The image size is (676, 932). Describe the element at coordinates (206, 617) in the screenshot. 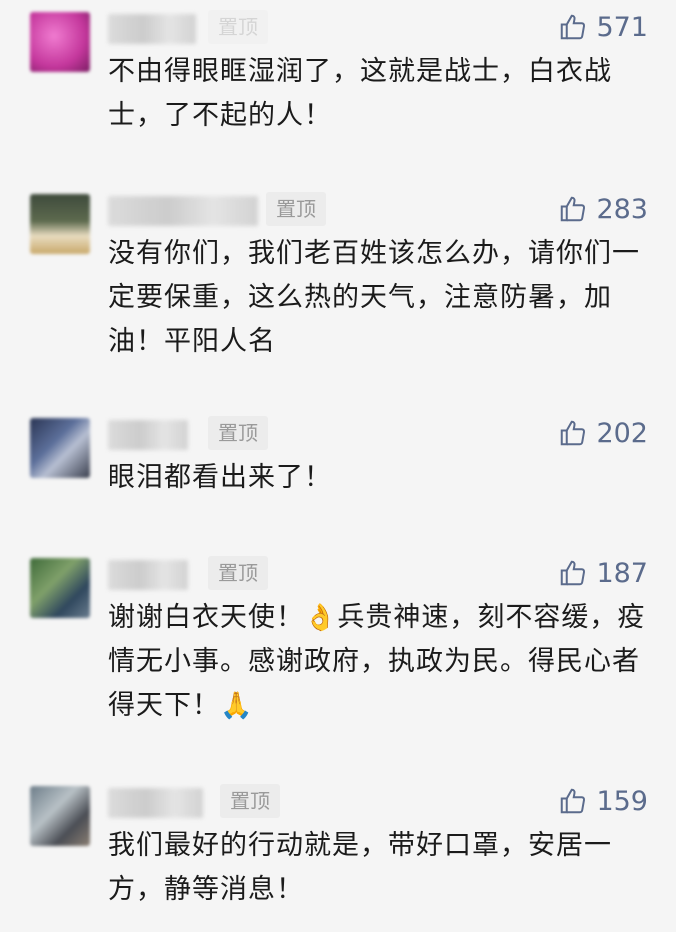

I see `comment-text-part: 谢谢白衣天使！` at that location.